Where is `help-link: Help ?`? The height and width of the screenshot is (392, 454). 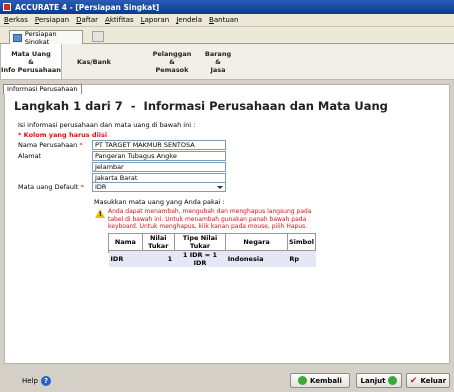
help-link: Help ? is located at coordinates (36, 381).